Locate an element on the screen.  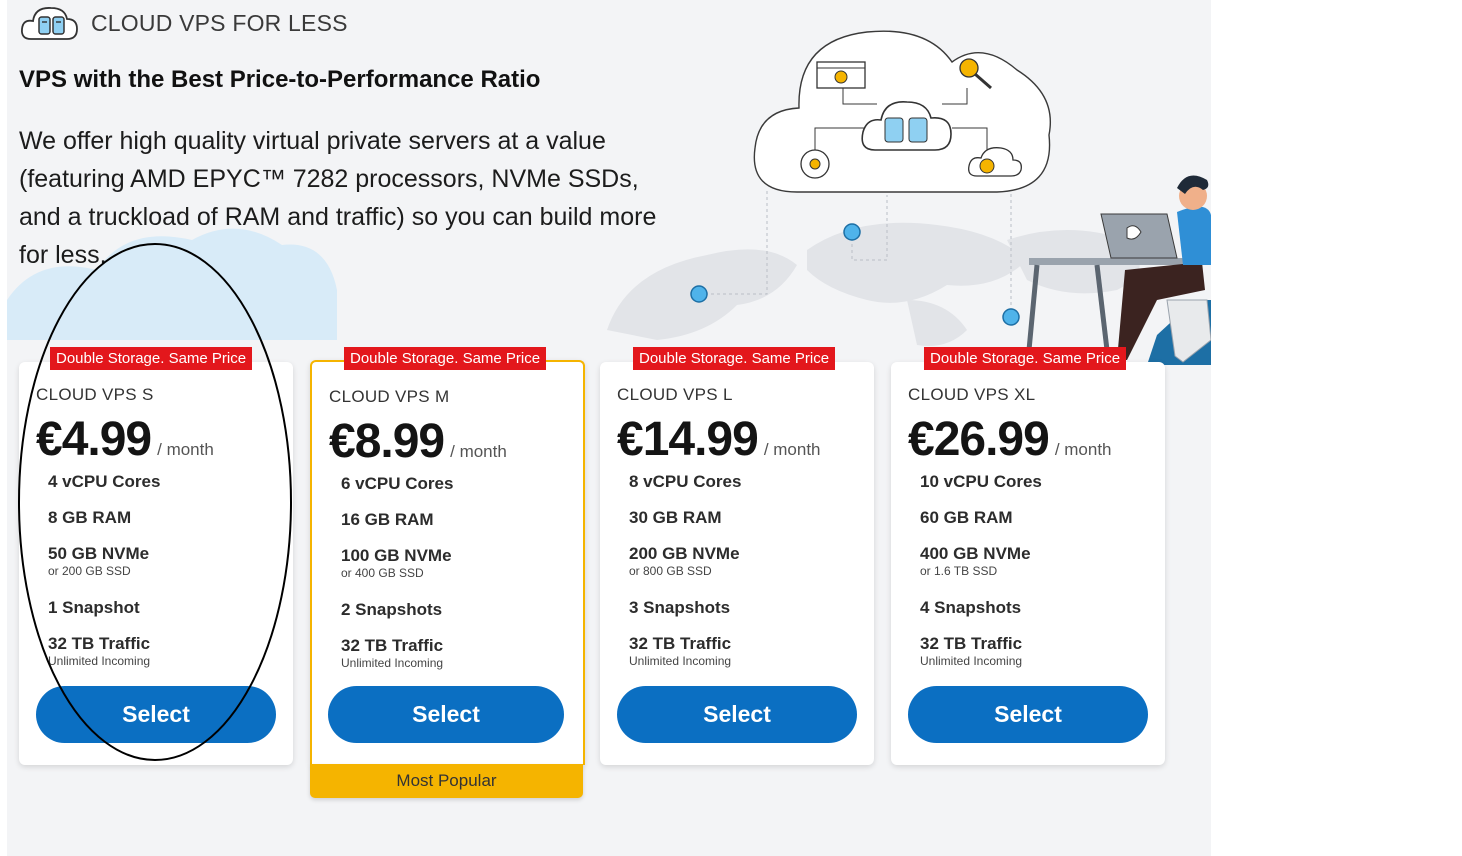
feature-ram: 16 GB RAM is located at coordinates (397, 528).